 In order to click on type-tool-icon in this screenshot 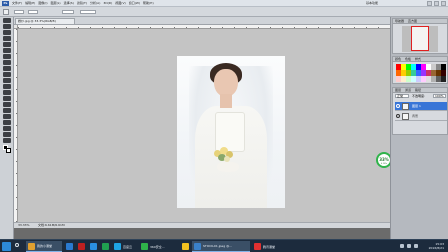, I will do `click(7, 110)`.